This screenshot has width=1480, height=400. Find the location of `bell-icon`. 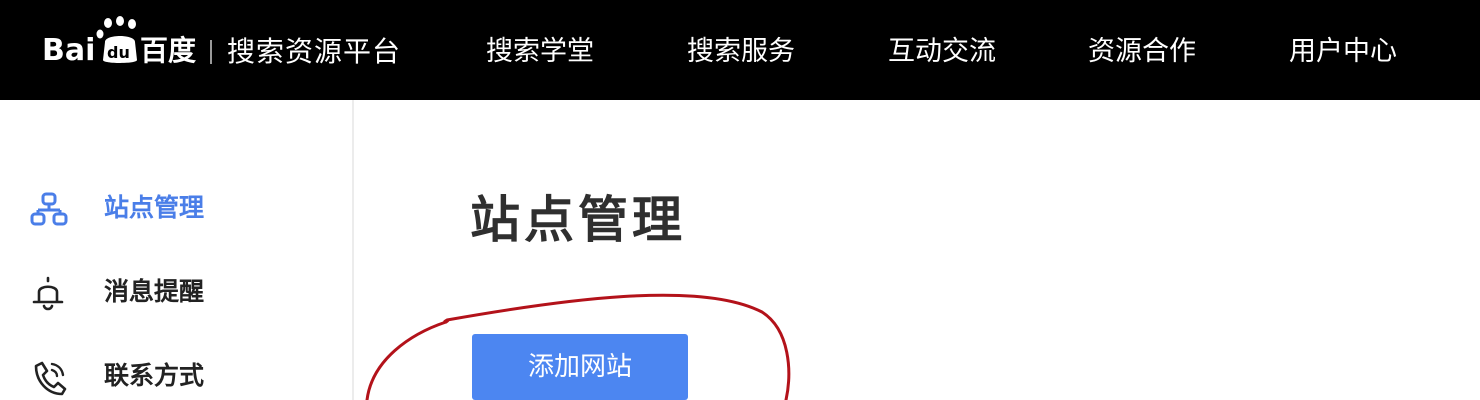

bell-icon is located at coordinates (50, 294).